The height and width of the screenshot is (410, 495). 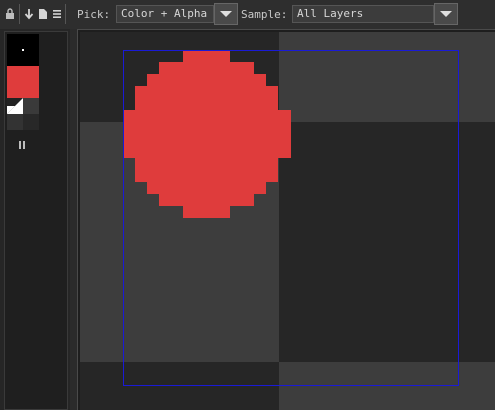 I want to click on menu-icon, so click(x=57, y=14).